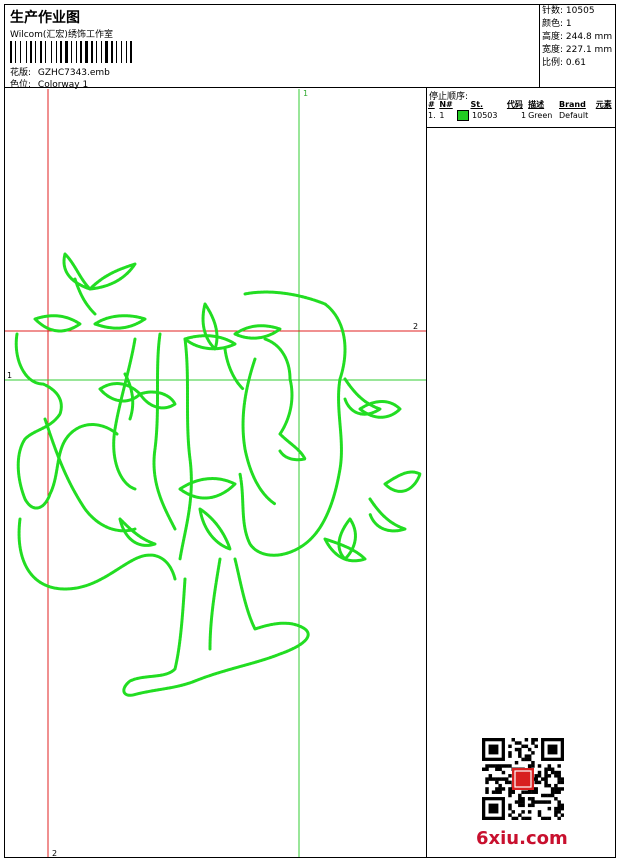 This screenshot has width=620, height=860. Describe the element at coordinates (485, 115) in the screenshot. I see `row-st: 10503` at that location.